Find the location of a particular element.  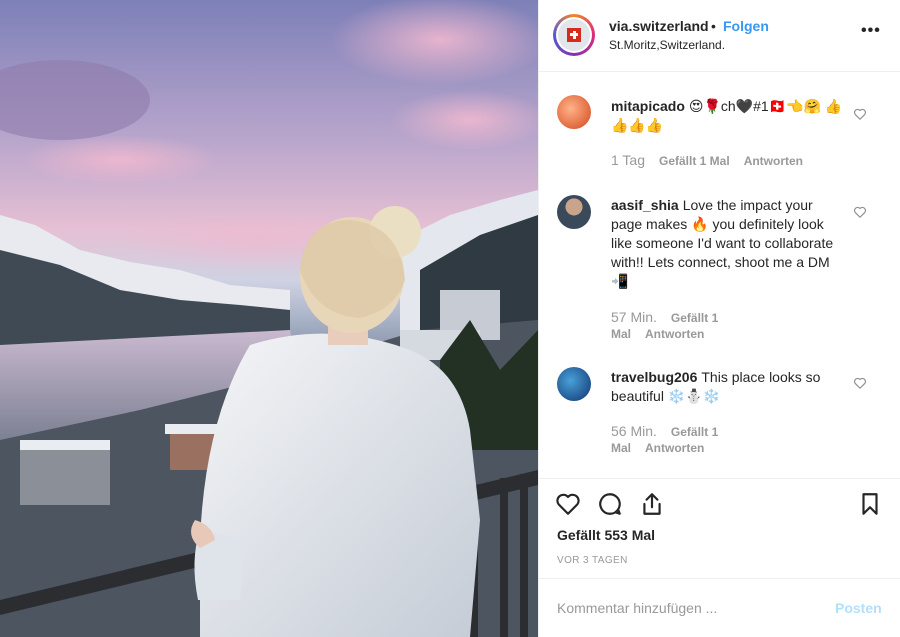

commenter-username: mitapicado is located at coordinates (648, 106).